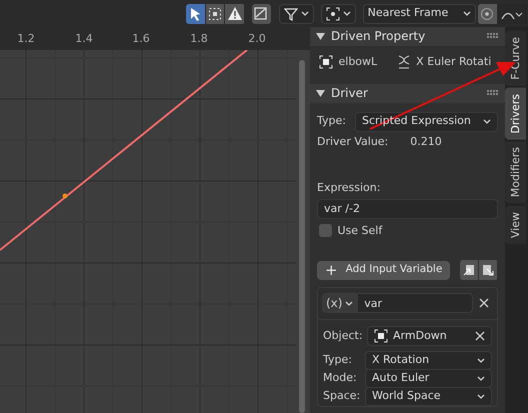 This screenshot has width=528, height=413. I want to click on proportional-editing-icon, so click(487, 13).